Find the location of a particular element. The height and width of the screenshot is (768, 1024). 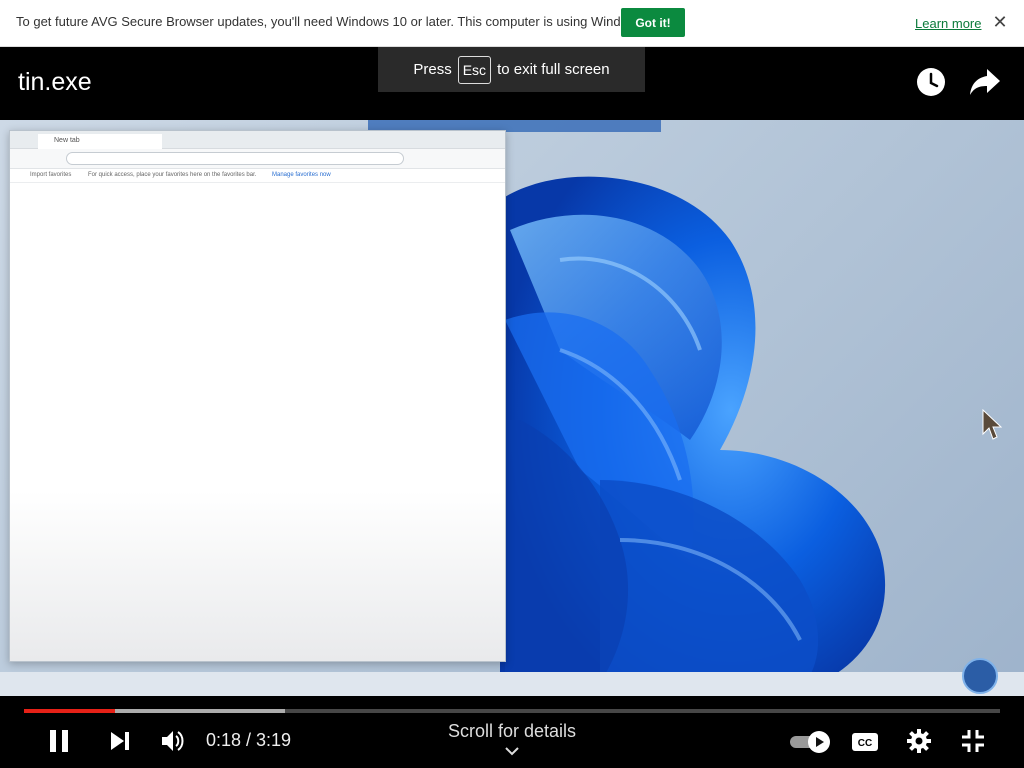

progress-played is located at coordinates (69, 711).